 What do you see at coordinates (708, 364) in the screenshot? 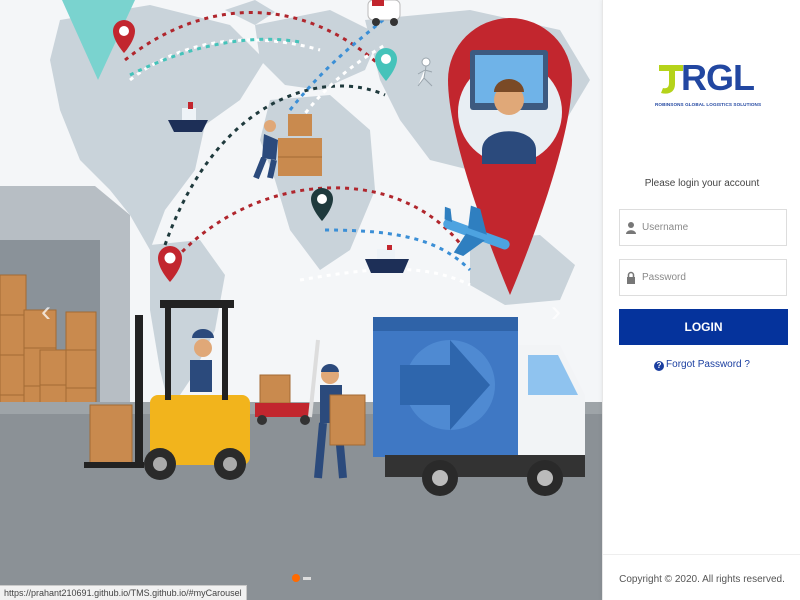
I see `forgot-password-label: Forgot Password ?` at bounding box center [708, 364].